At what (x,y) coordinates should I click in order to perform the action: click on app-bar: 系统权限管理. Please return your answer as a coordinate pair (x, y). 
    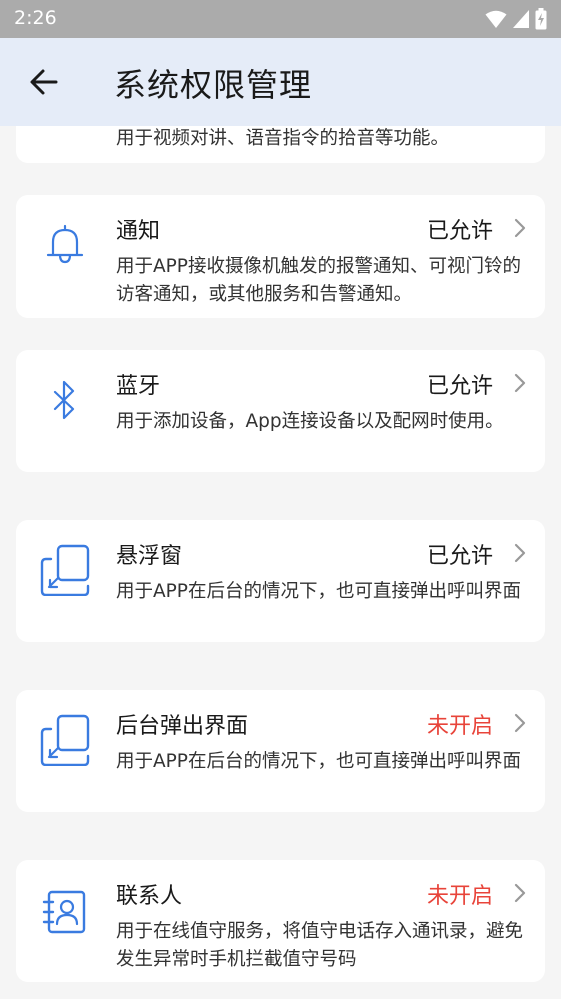
    Looking at the image, I should click on (280, 82).